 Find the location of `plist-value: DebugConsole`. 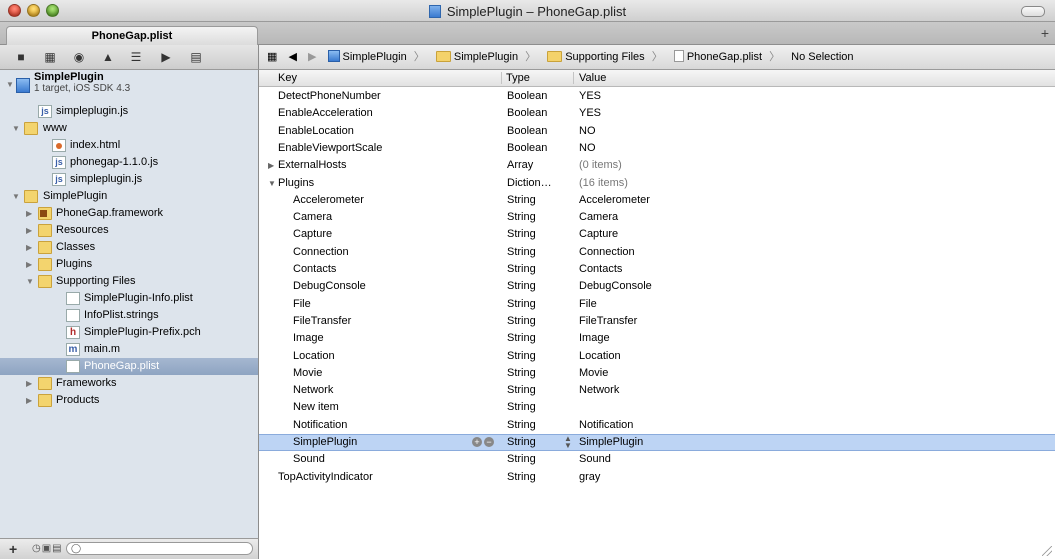

plist-value: DebugConsole is located at coordinates (615, 286).